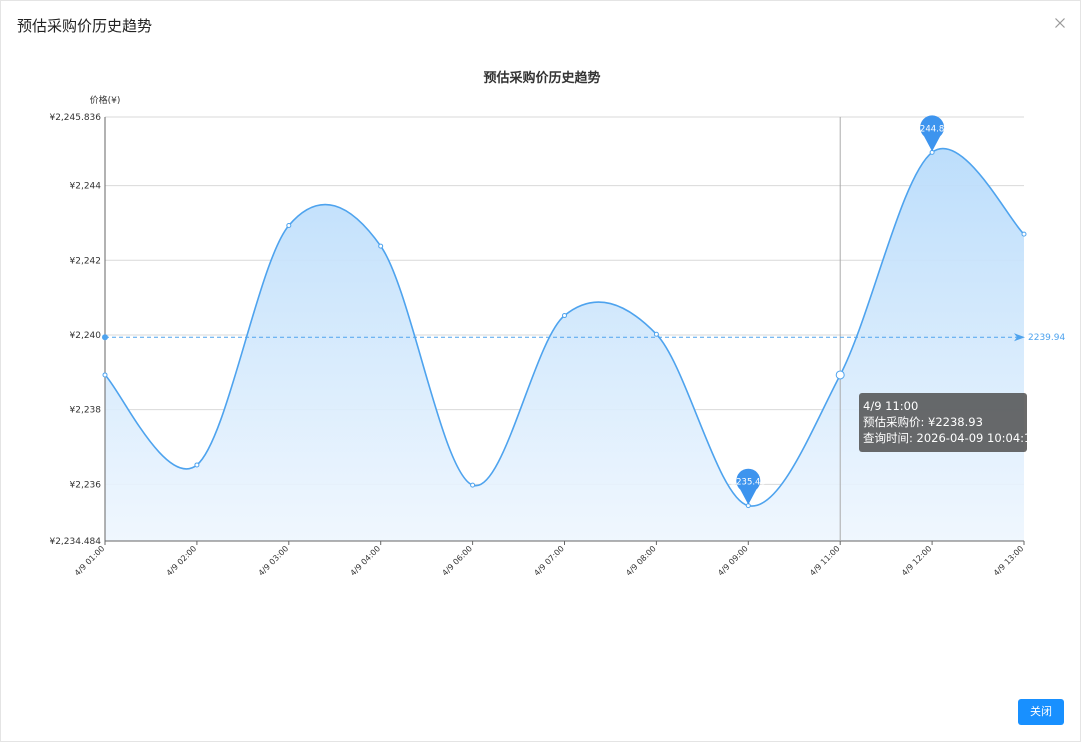 The image size is (1081, 742). Describe the element at coordinates (86, 336) in the screenshot. I see `y-tick-label: ¥2,240` at that location.